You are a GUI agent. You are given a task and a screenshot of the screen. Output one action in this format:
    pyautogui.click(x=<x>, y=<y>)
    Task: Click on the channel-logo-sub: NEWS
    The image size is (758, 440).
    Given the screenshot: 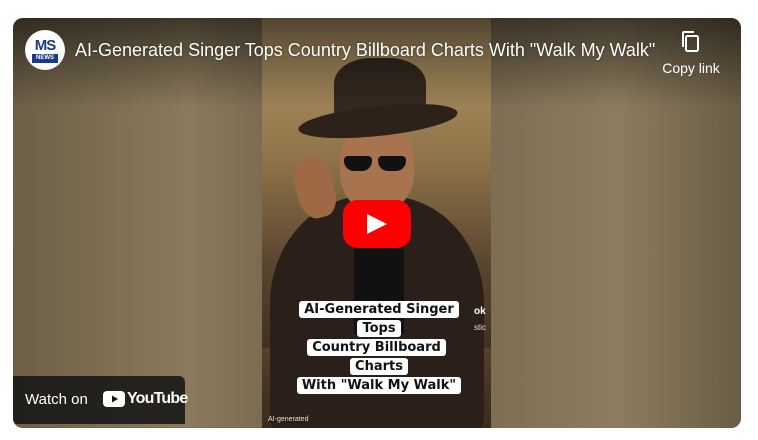 What is the action you would take?
    pyautogui.click(x=45, y=58)
    